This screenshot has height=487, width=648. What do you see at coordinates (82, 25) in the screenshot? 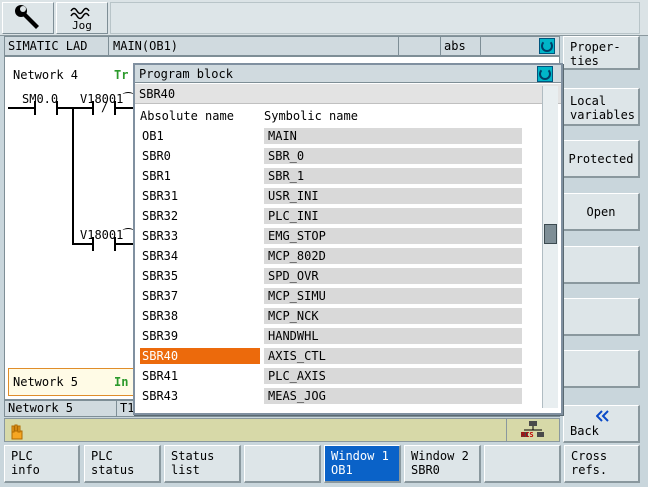
I see `jog-label: Jog` at bounding box center [82, 25].